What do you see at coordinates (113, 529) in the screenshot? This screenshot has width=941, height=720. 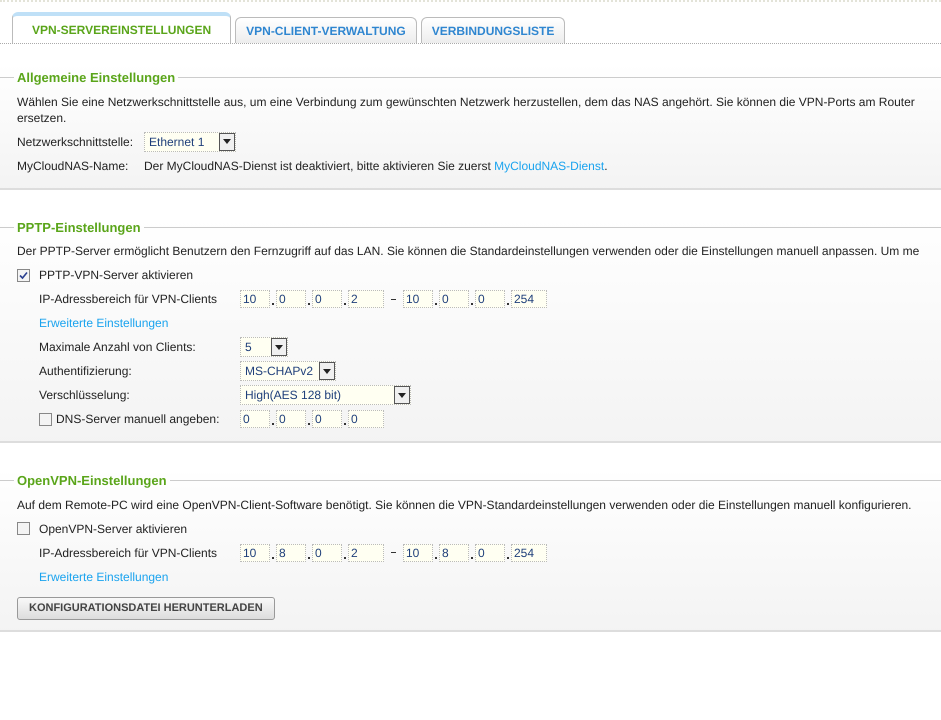 I see `checkbox-label: OpenVPN-Server aktivieren` at bounding box center [113, 529].